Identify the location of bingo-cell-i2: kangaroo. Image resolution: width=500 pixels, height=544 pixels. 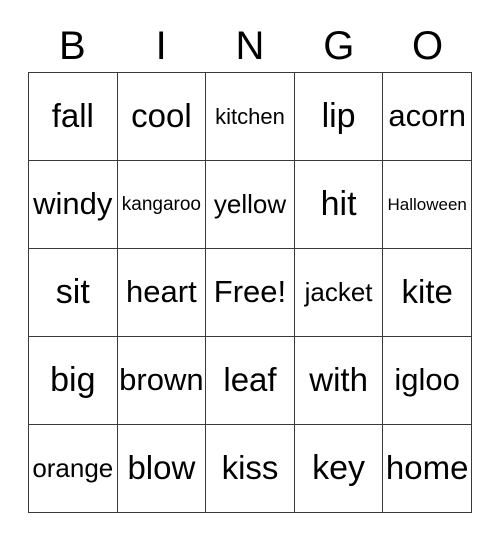
(162, 205).